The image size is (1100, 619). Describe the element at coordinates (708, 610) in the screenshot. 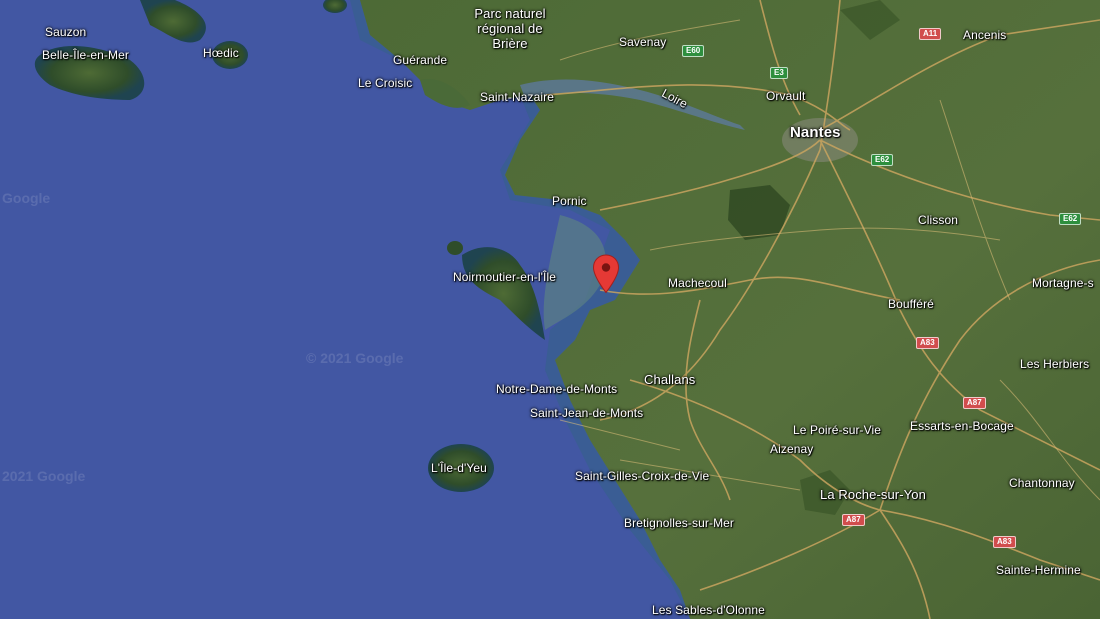

I see `place-label: Les Sables-d'Olonne` at that location.